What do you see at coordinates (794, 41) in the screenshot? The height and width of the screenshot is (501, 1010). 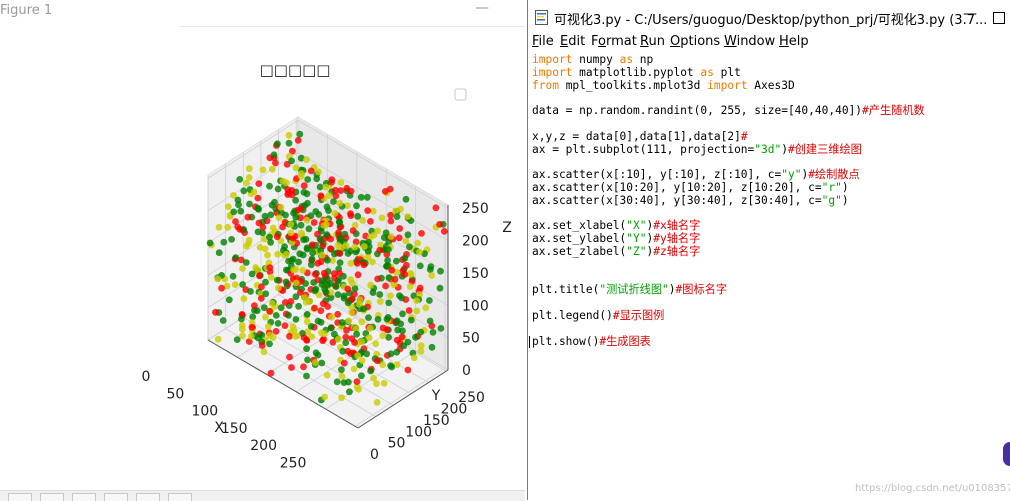 I see `menu-help: Help` at bounding box center [794, 41].